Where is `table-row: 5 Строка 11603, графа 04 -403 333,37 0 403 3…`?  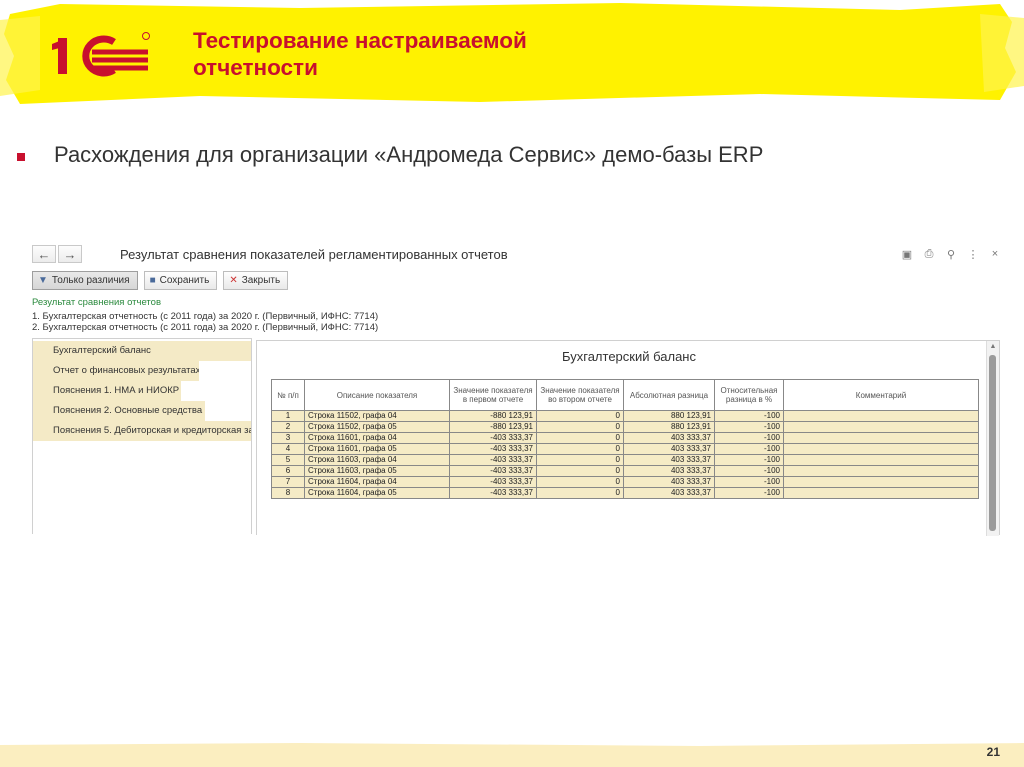 table-row: 5 Строка 11603, графа 04 -403 333,37 0 403 3… is located at coordinates (625, 460).